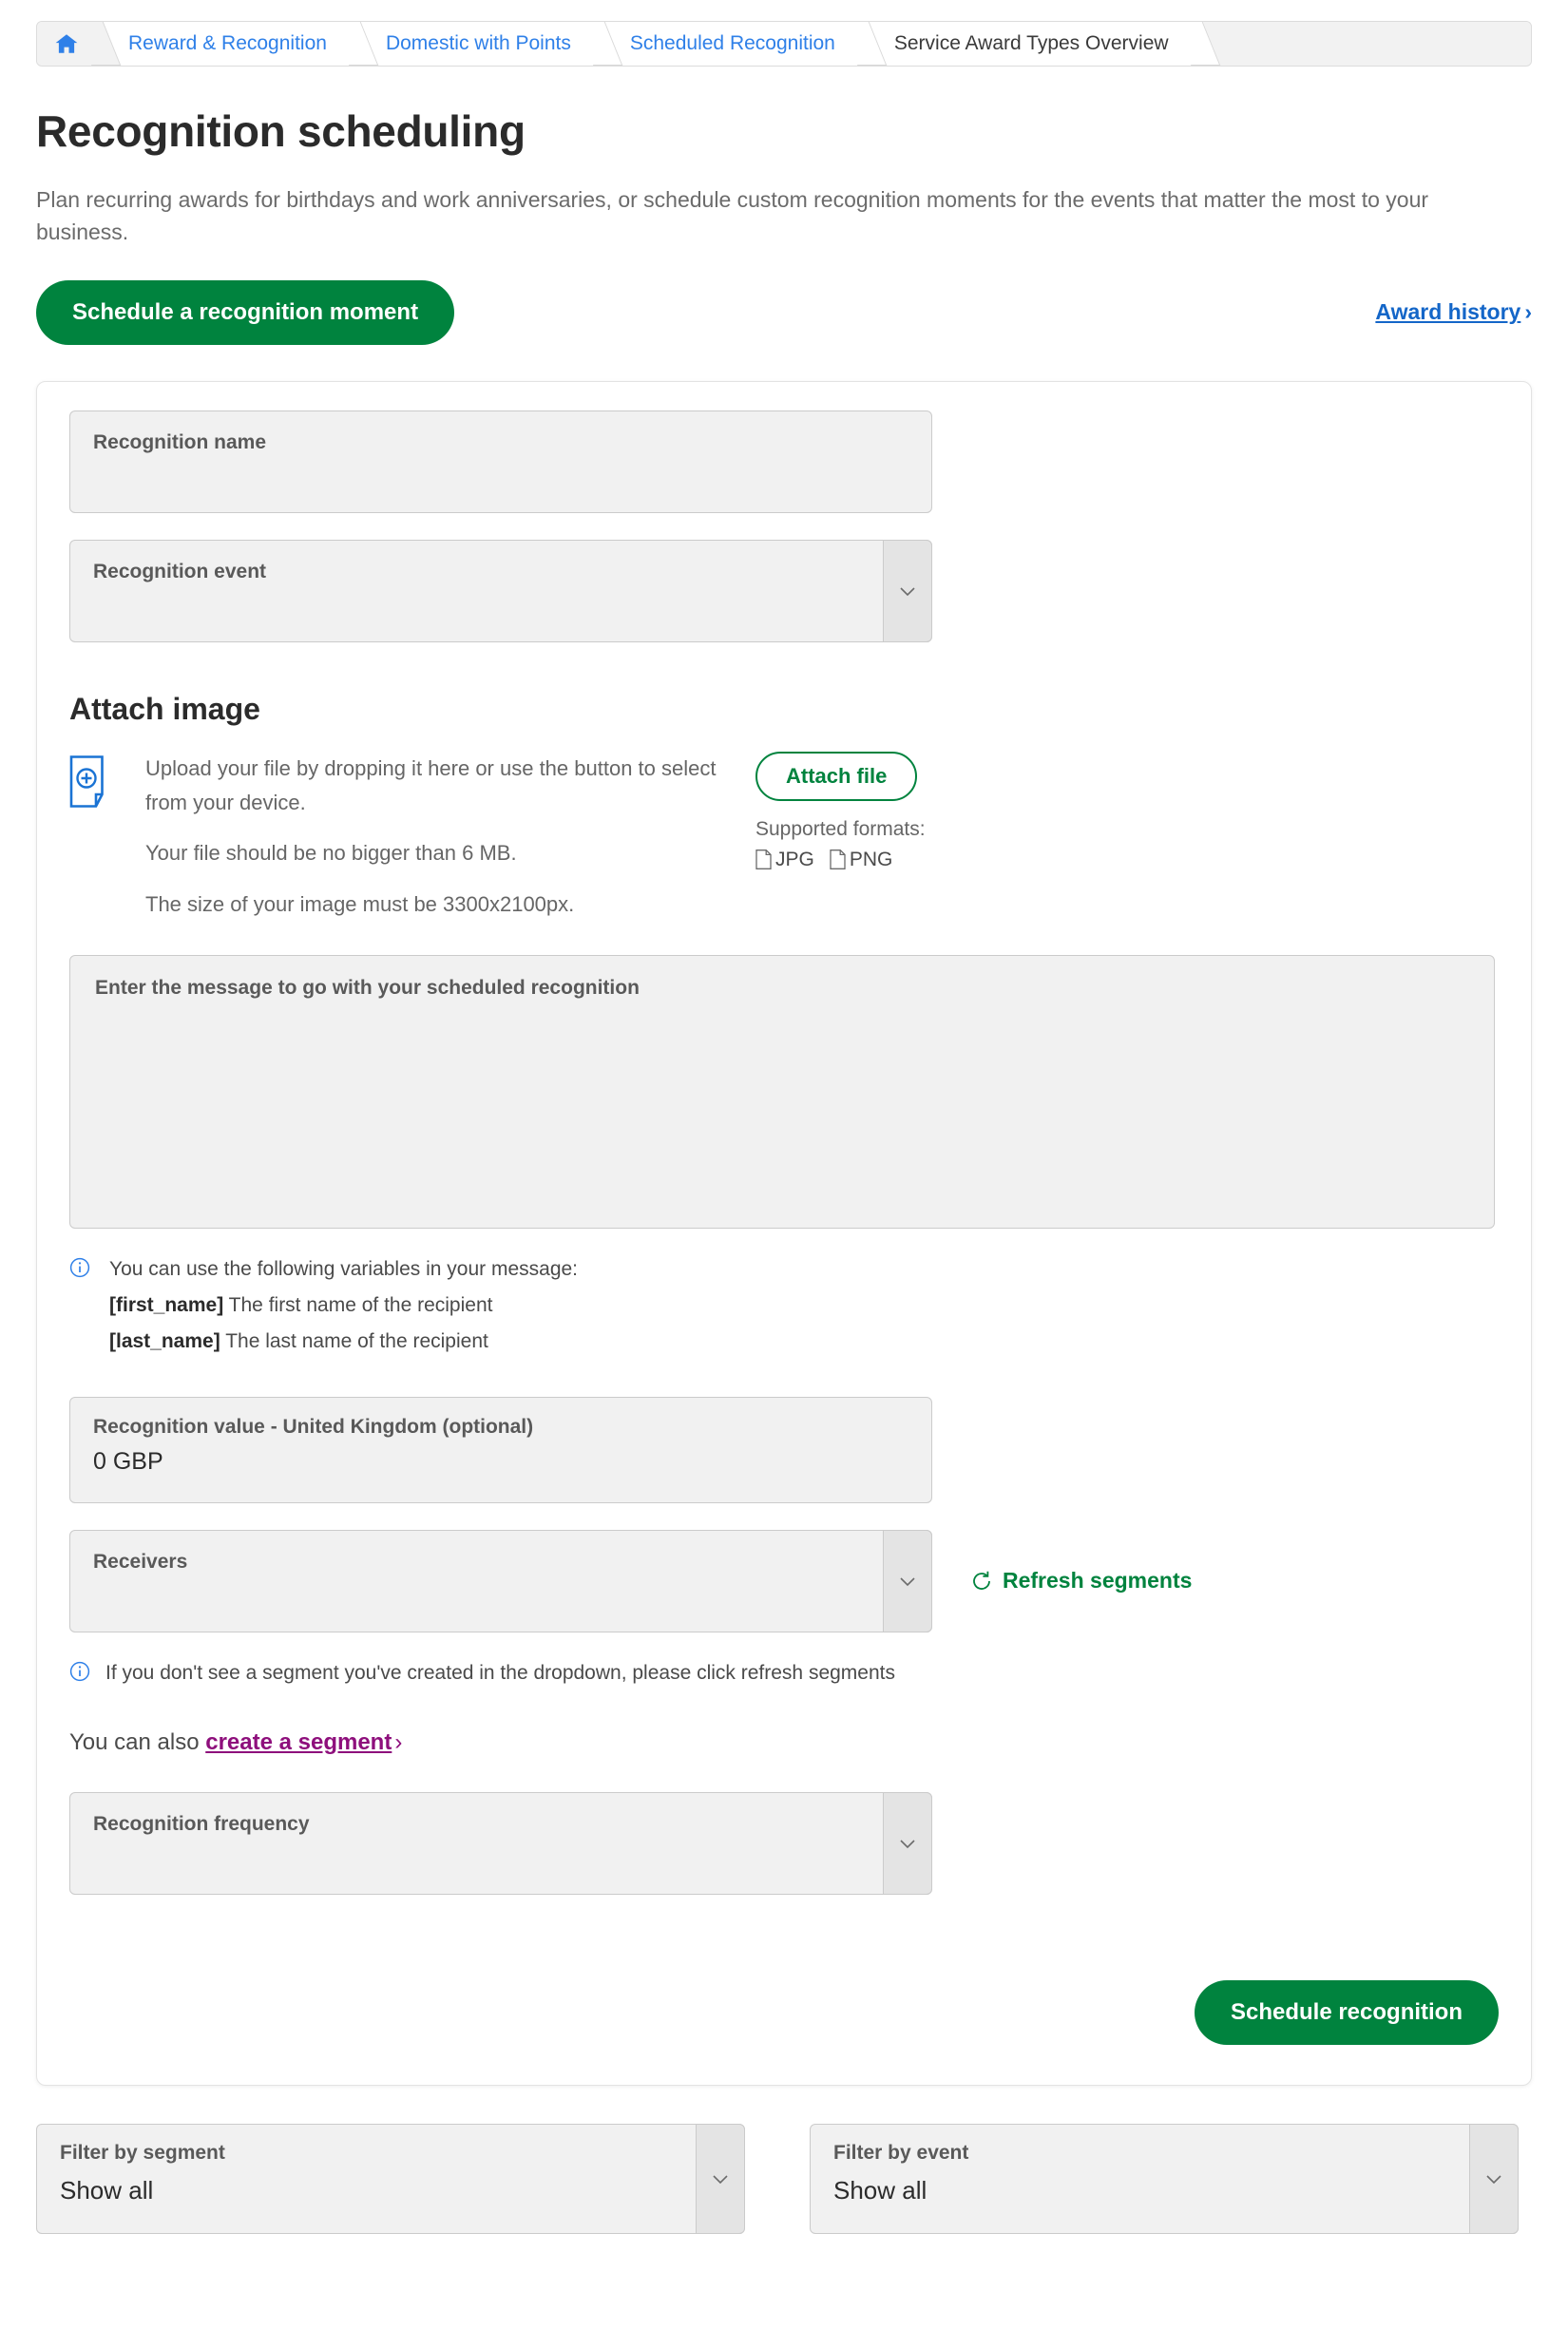  I want to click on filter-by-segment-select: Filter by segment Show all, so click(391, 2178).